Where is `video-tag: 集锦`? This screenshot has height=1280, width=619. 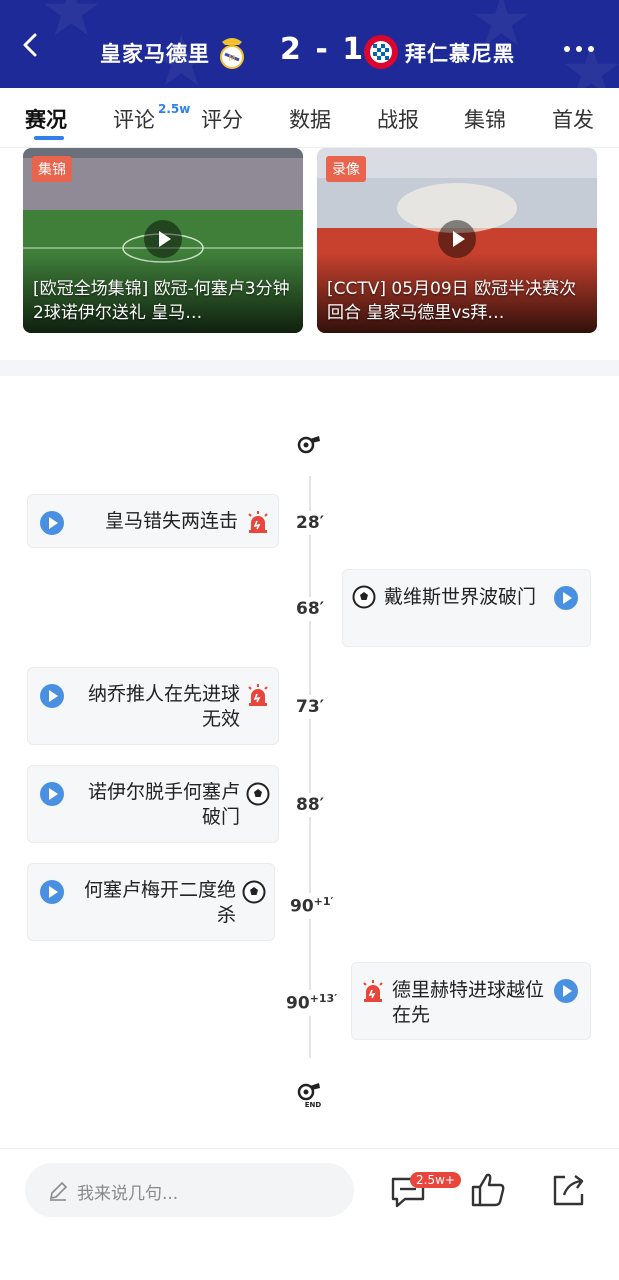 video-tag: 集锦 is located at coordinates (52, 169).